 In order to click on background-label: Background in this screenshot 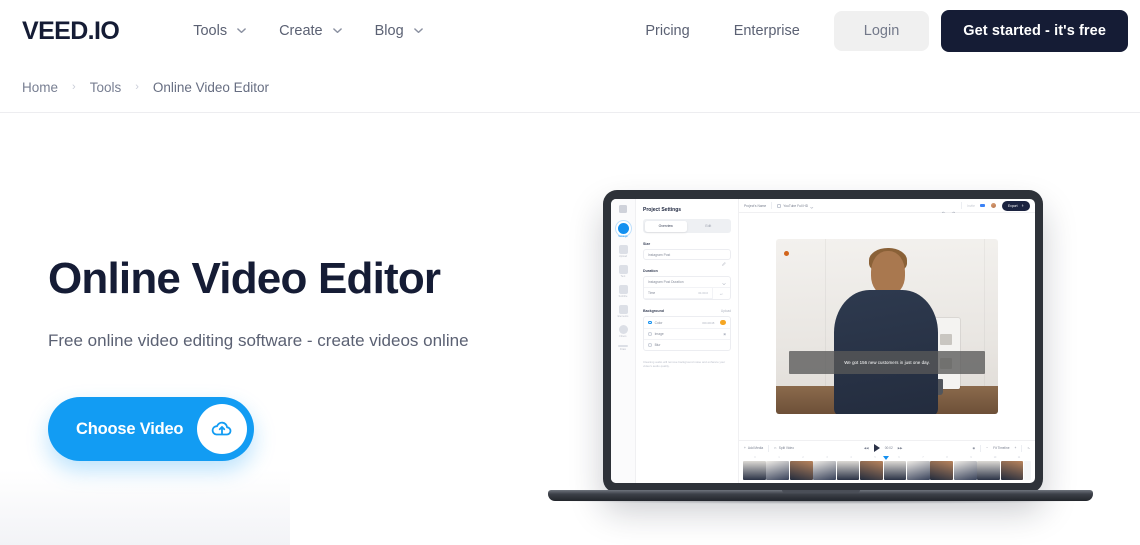, I will do `click(653, 311)`.